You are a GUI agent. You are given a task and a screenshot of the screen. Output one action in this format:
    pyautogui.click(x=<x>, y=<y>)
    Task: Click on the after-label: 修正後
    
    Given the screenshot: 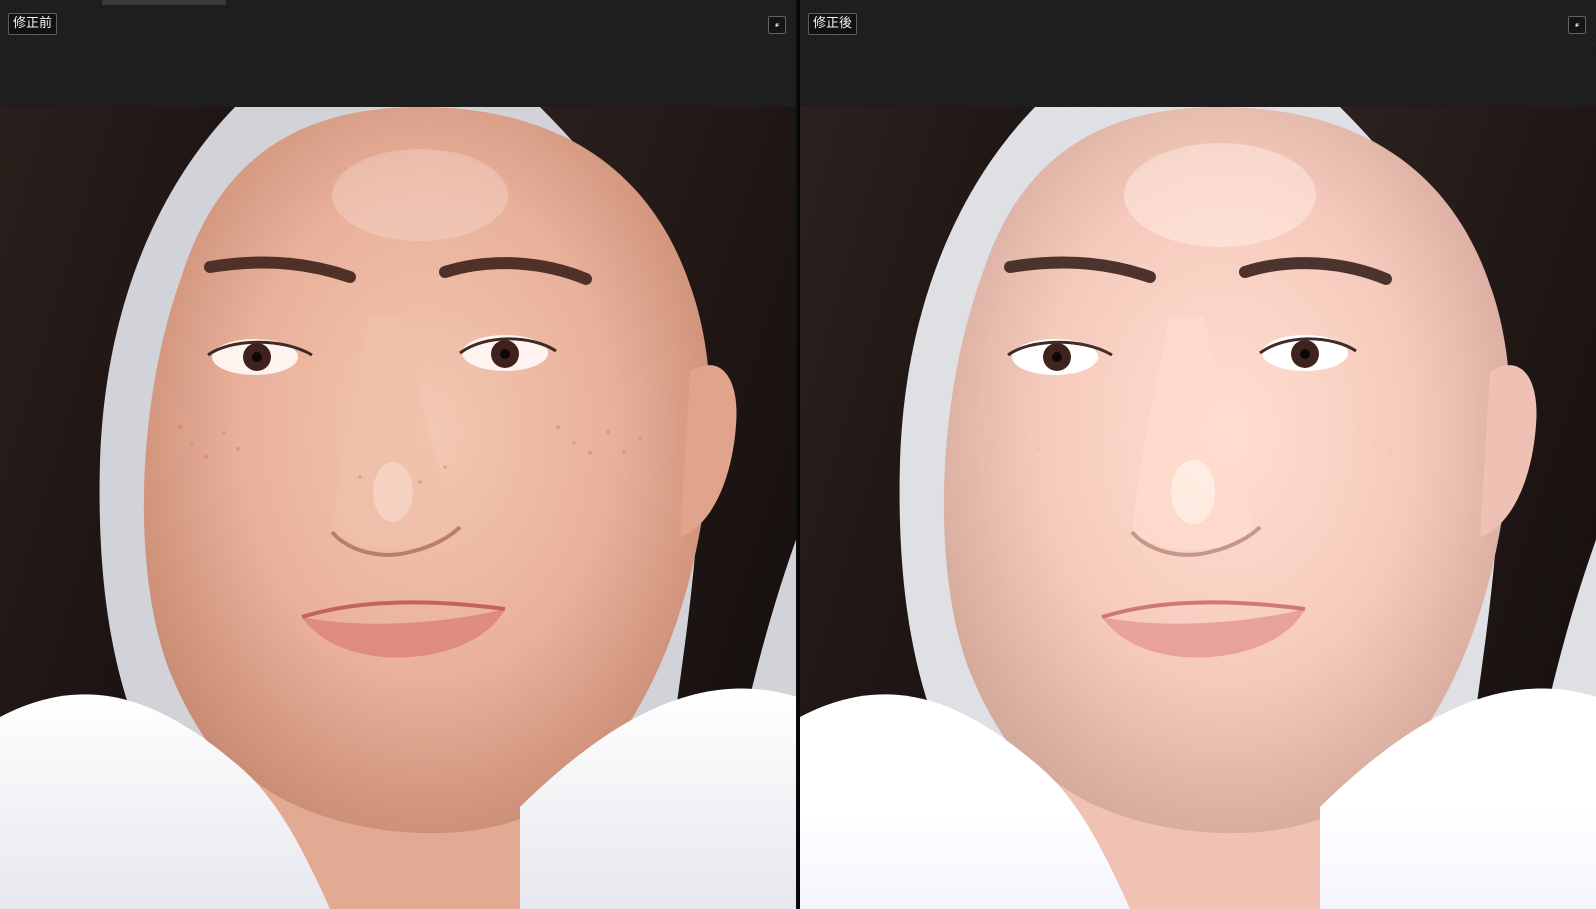 What is the action you would take?
    pyautogui.click(x=833, y=24)
    